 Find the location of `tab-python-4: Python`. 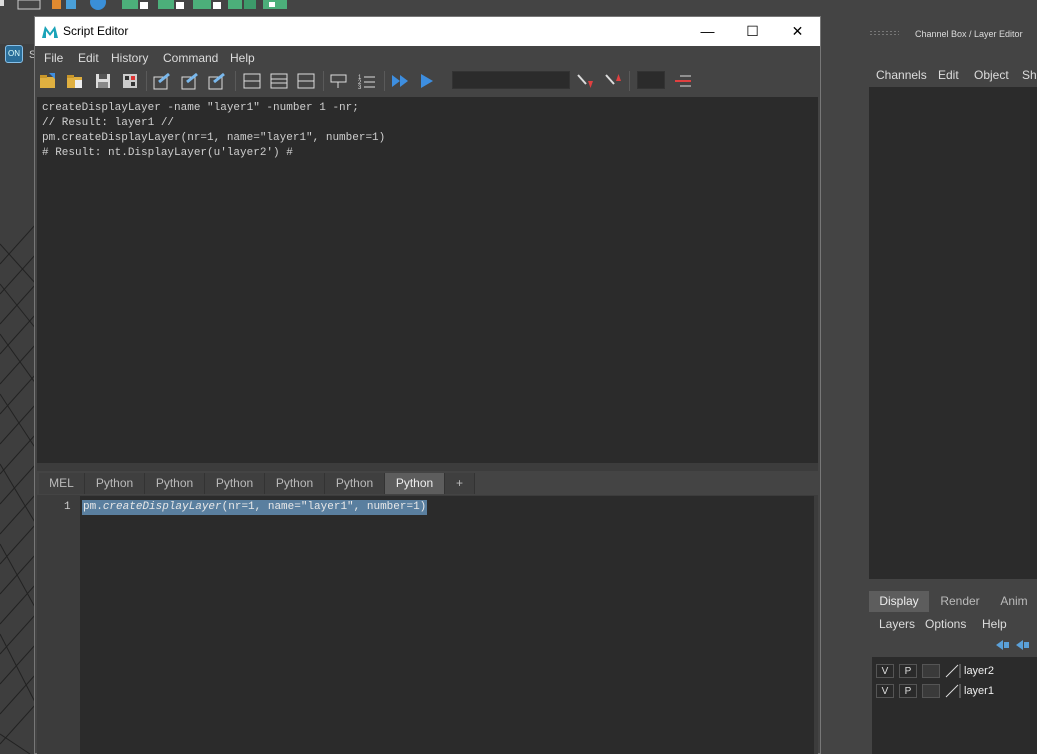

tab-python-4: Python is located at coordinates (295, 483).